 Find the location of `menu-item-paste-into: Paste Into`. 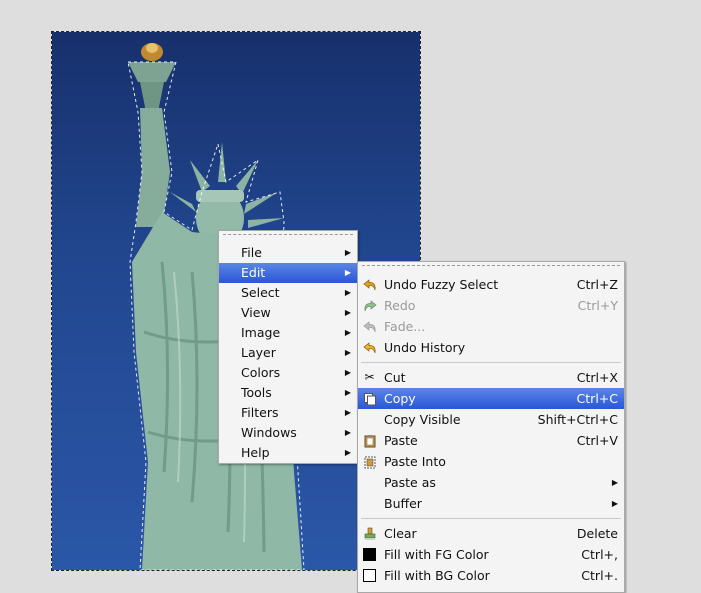

menu-item-paste-into: Paste Into is located at coordinates (491, 461).